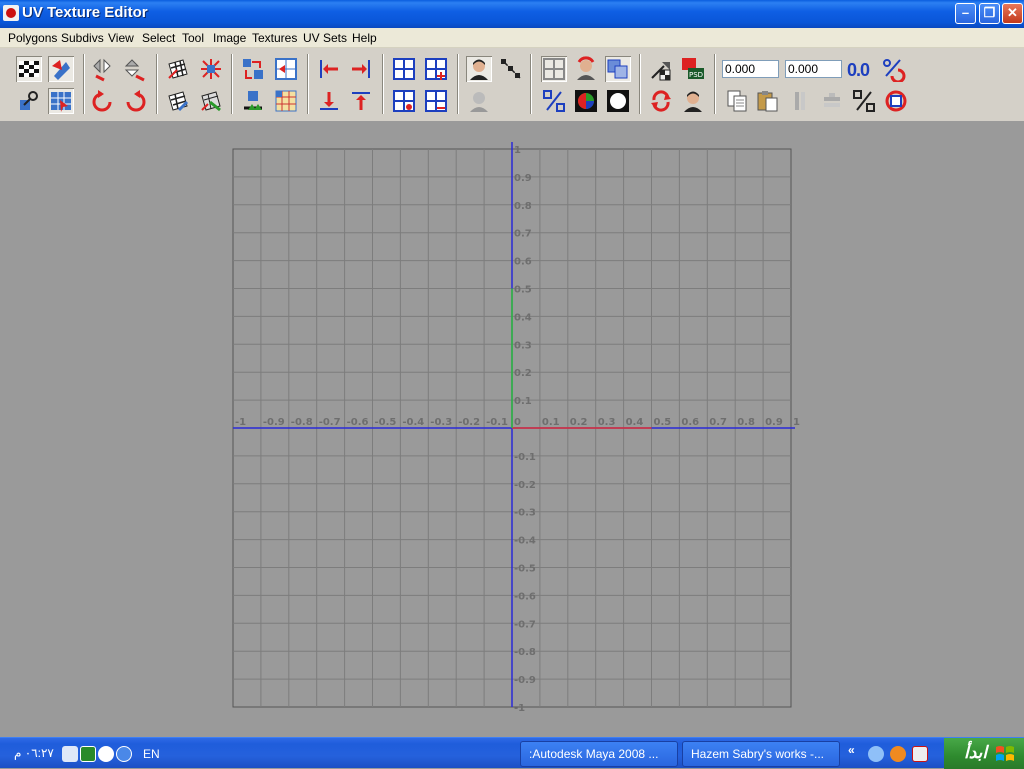 This screenshot has width=1024, height=769. What do you see at coordinates (876, 754) in the screenshot?
I see `ie-quicklaunch-icon` at bounding box center [876, 754].